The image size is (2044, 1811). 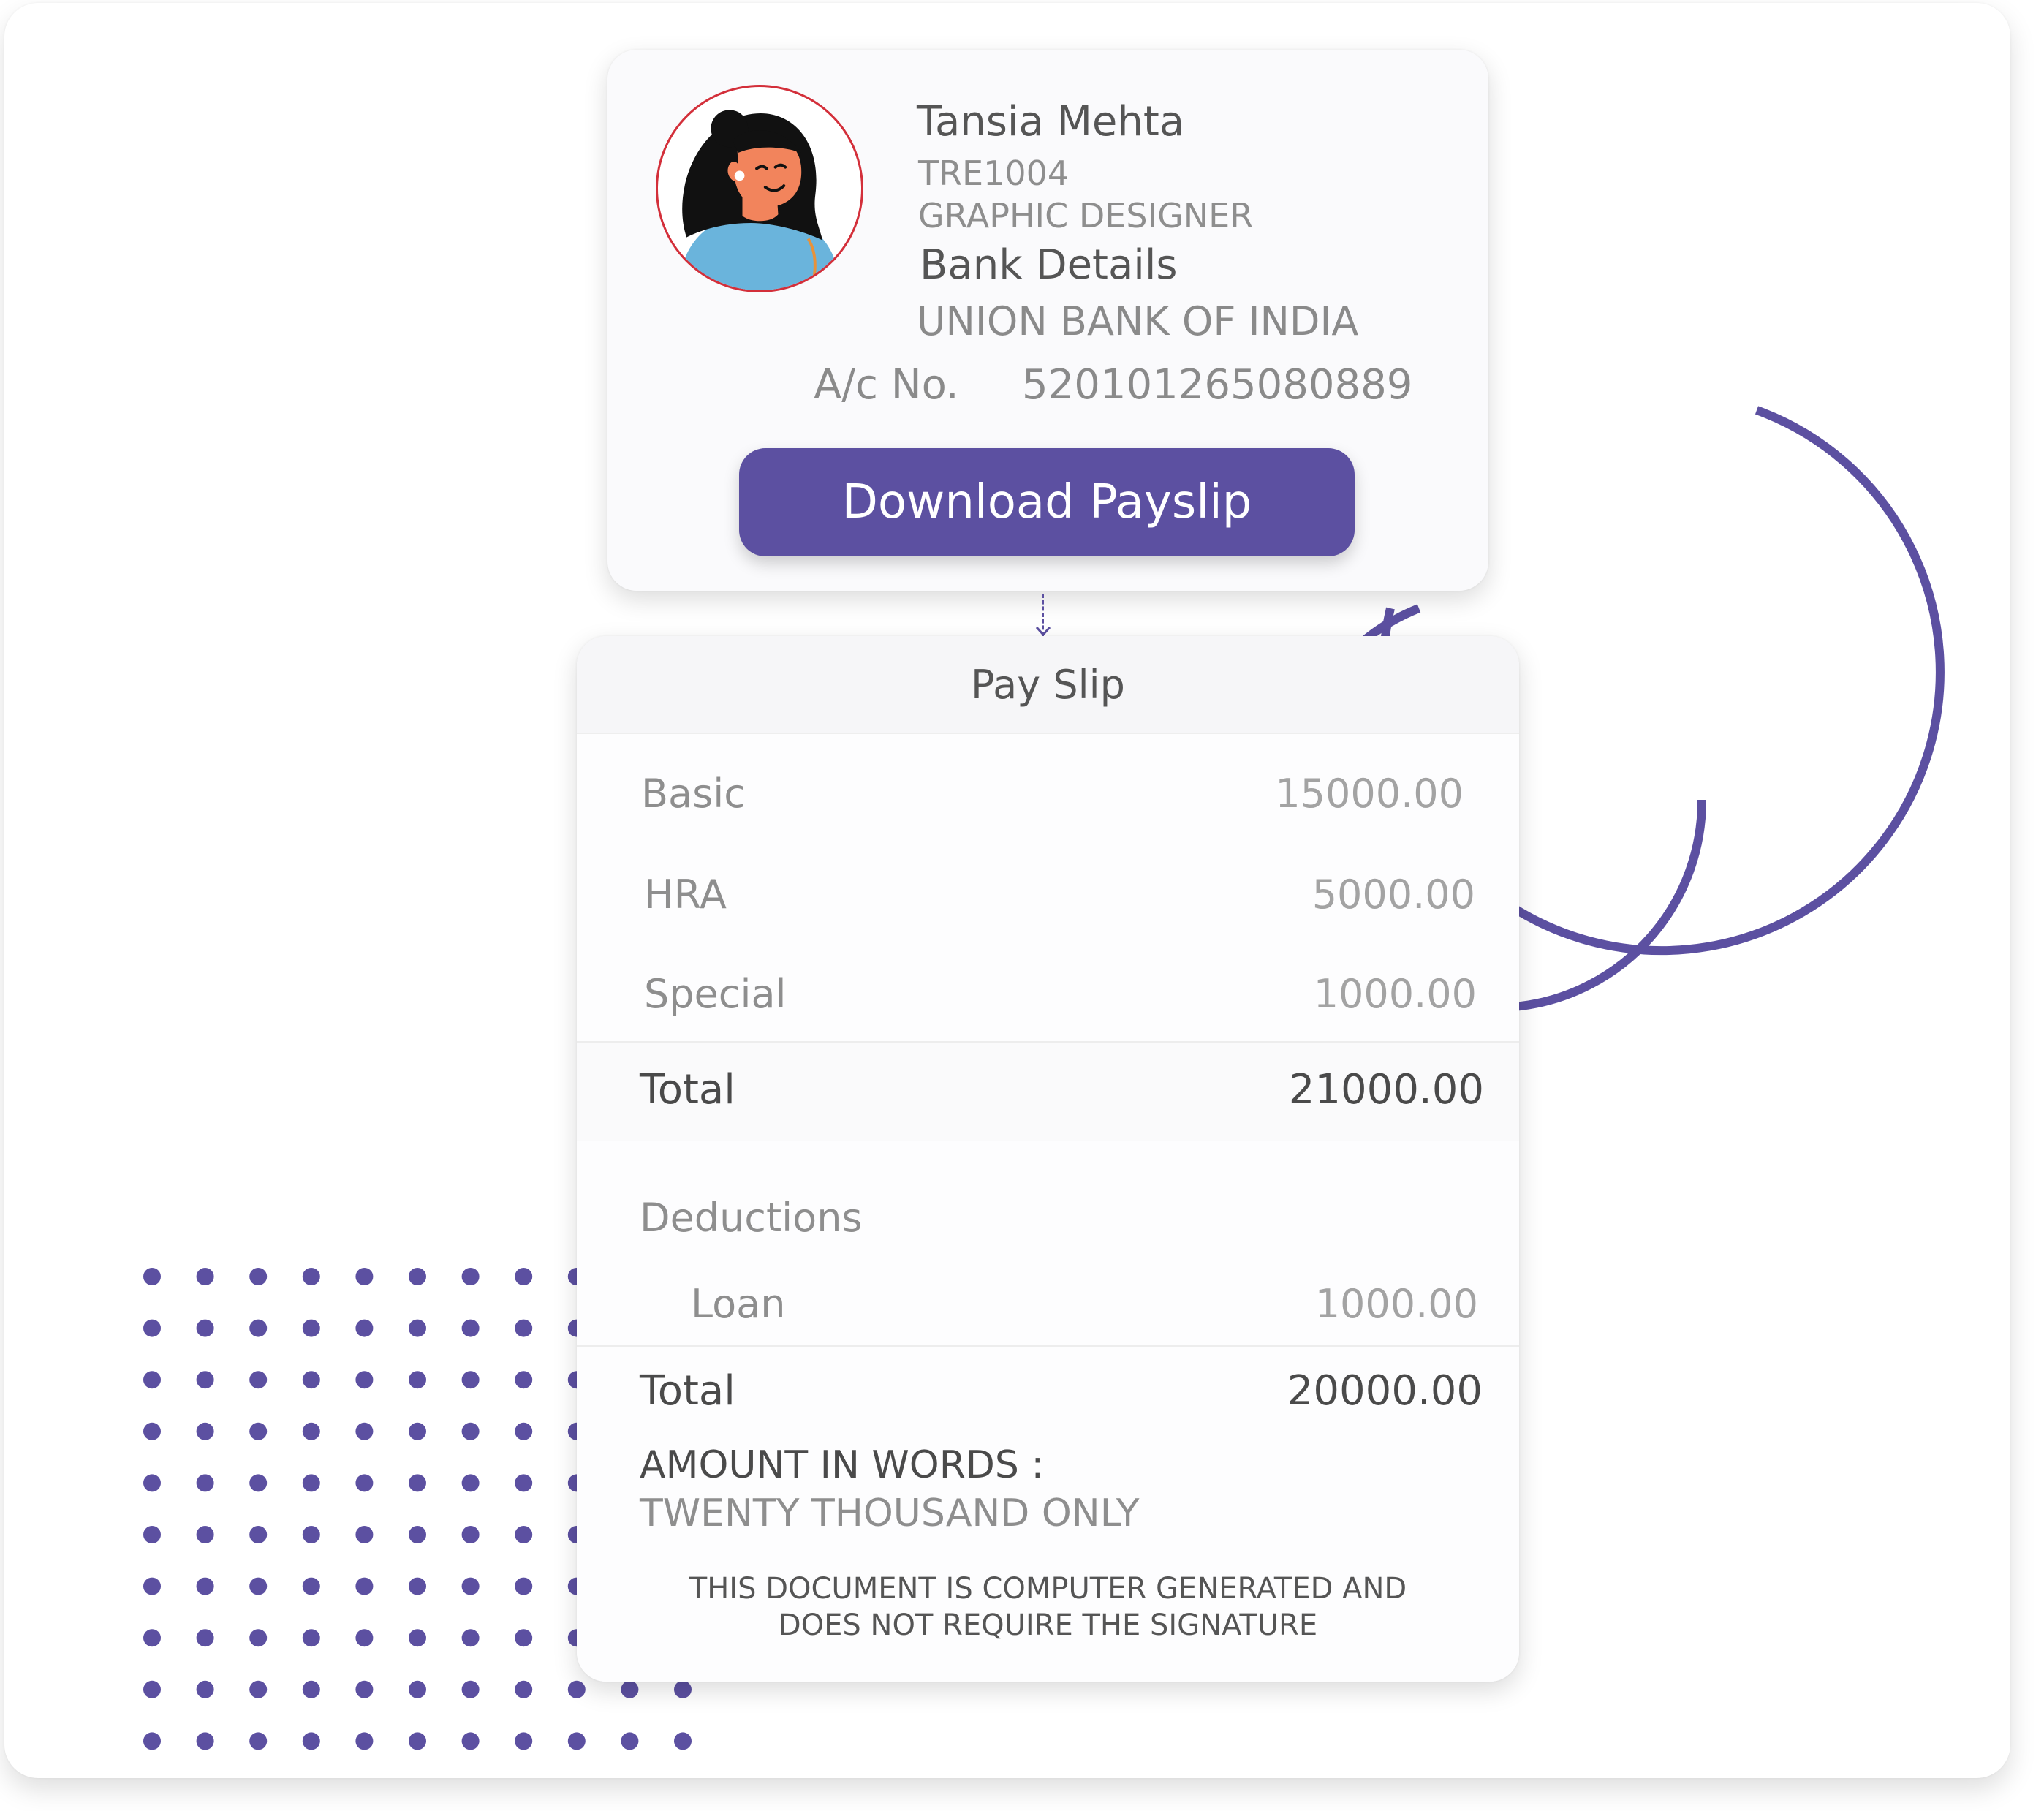 I want to click on deductions-heading: Deductions, so click(x=752, y=1218).